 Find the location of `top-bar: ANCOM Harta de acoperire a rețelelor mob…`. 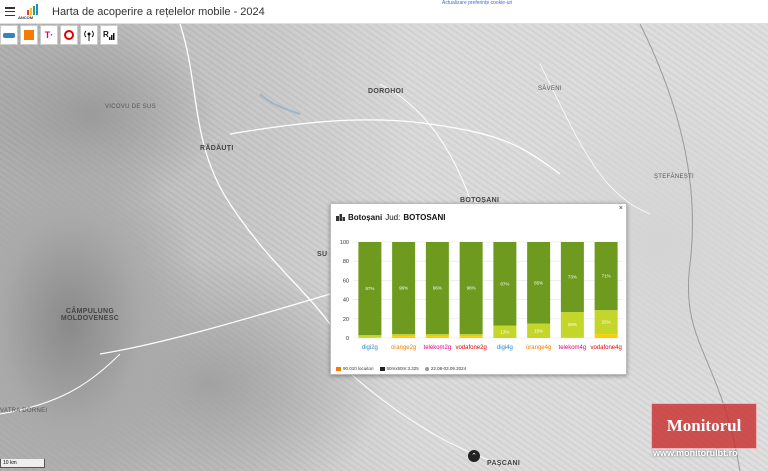

top-bar: ANCOM Harta de acoperire a rețelelor mob… is located at coordinates (384, 12).